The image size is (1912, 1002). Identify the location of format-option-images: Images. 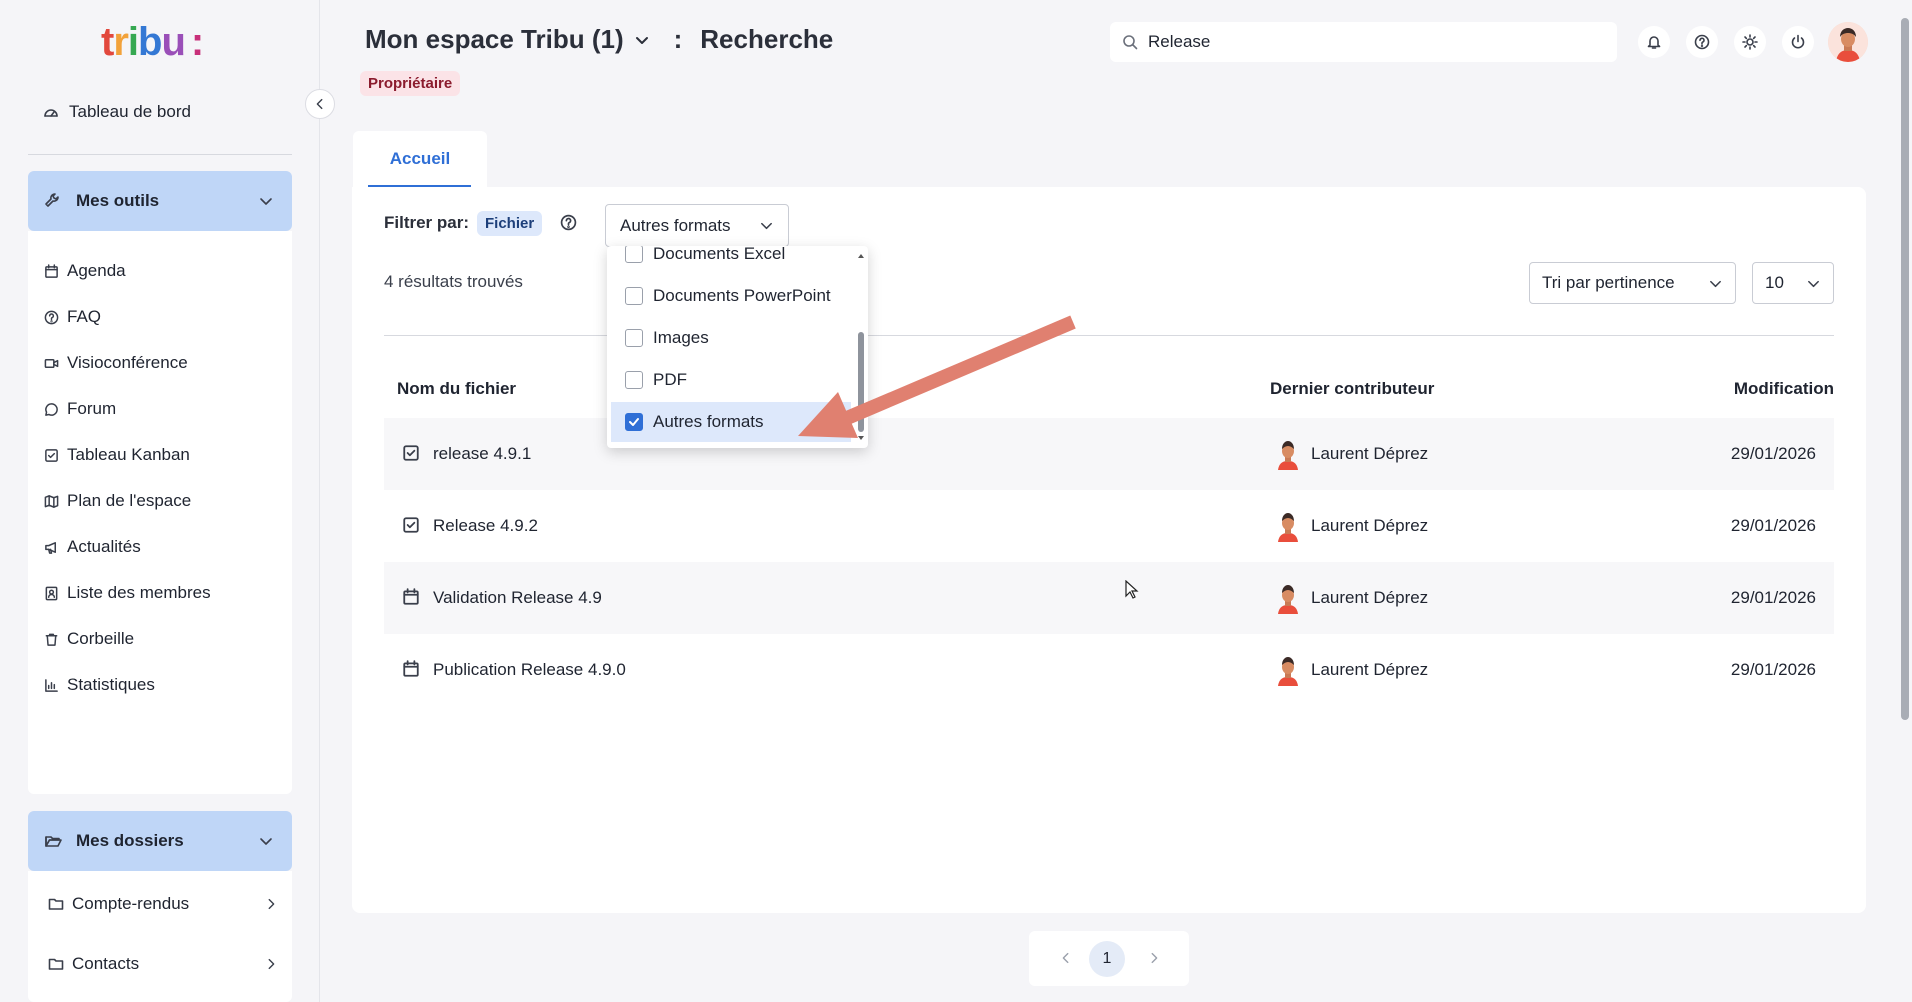
(731, 338).